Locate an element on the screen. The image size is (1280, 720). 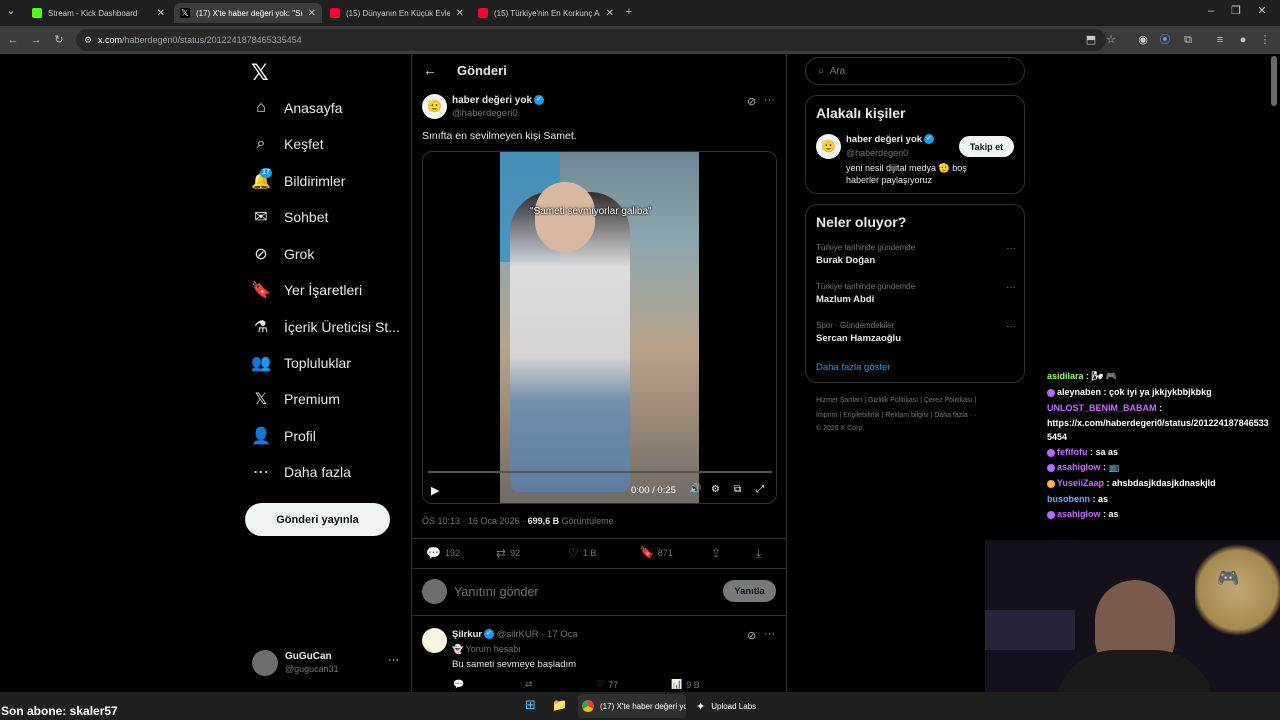
tab-search-icon: ⌄ is located at coordinates (11, 11).